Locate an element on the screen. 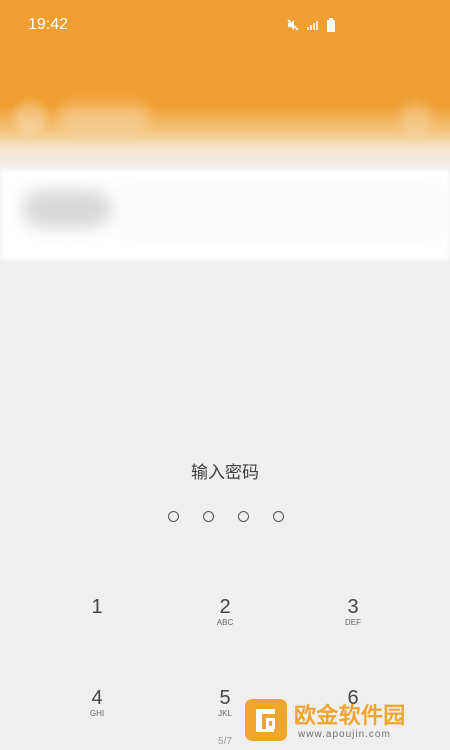  keypad-button-4: 4 GHI is located at coordinates (97, 717).